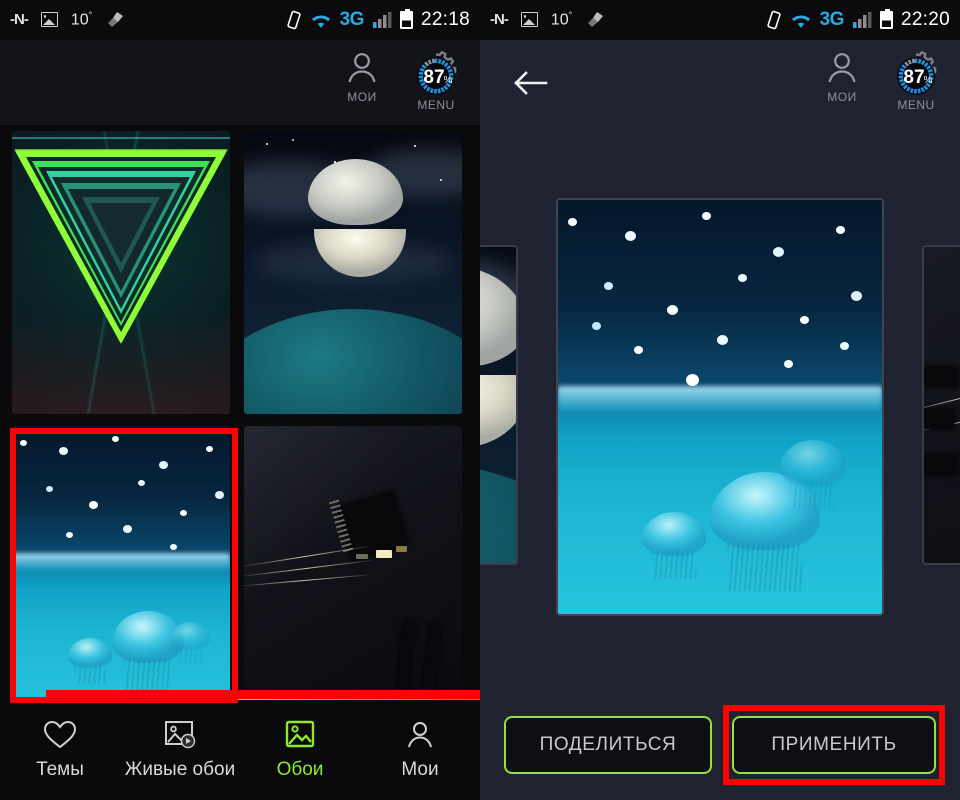 The width and height of the screenshot is (960, 800). I want to click on nav-label-wallpaper: Обои, so click(300, 769).